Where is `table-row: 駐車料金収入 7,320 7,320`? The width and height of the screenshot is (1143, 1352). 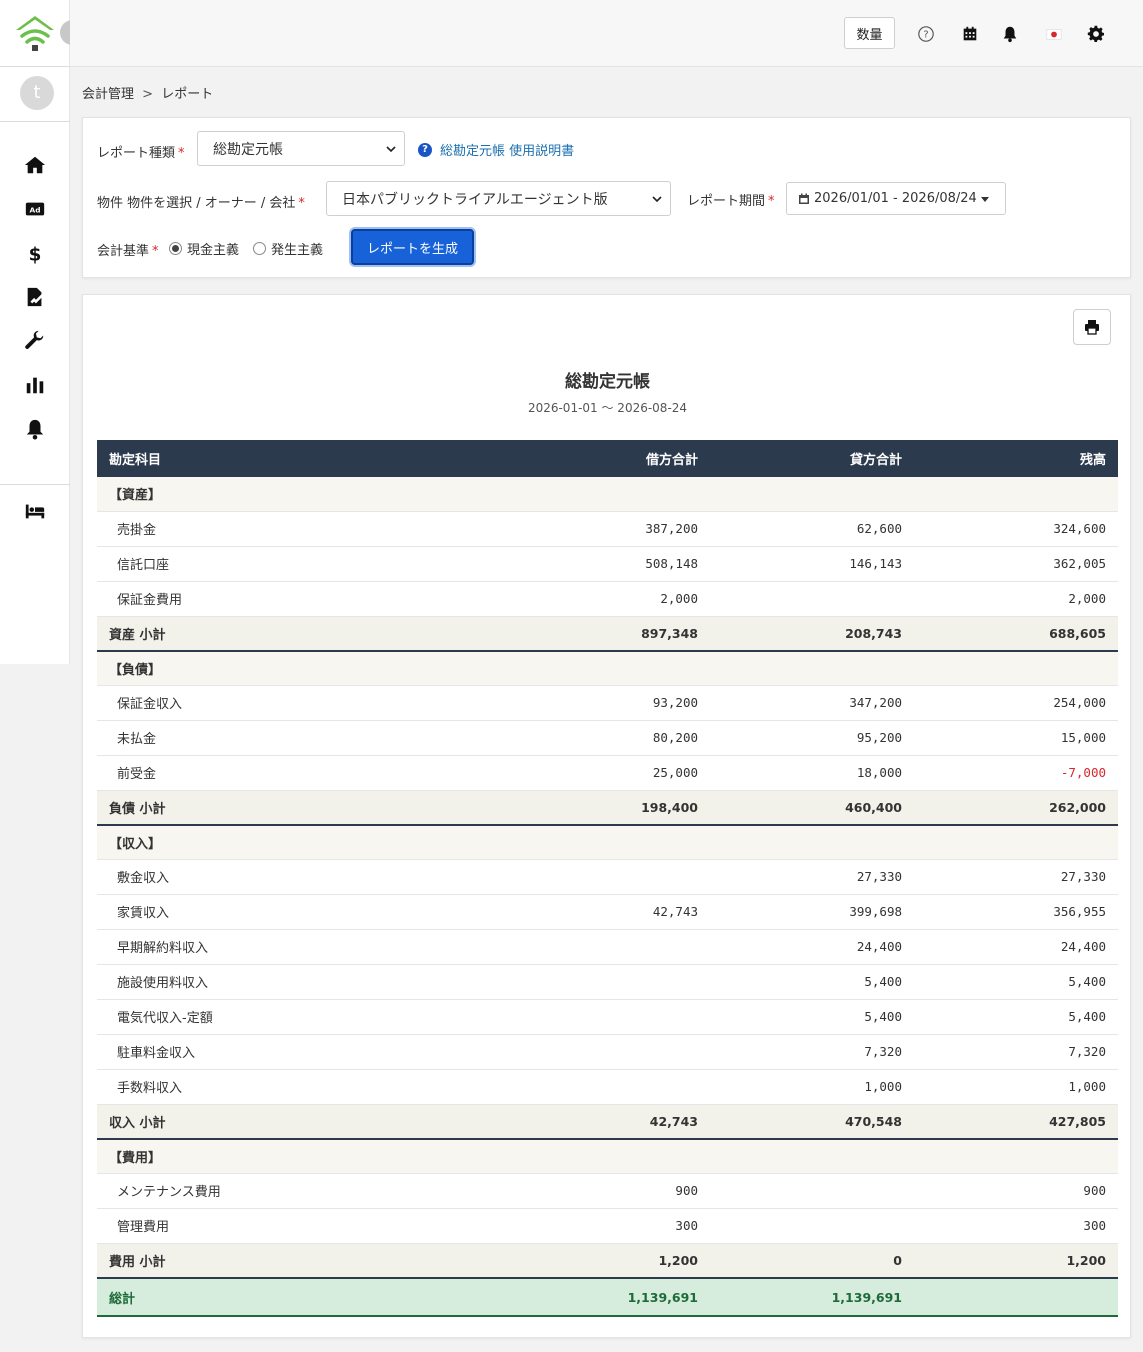
table-row: 駐車料金収入 7,320 7,320 is located at coordinates (607, 1052).